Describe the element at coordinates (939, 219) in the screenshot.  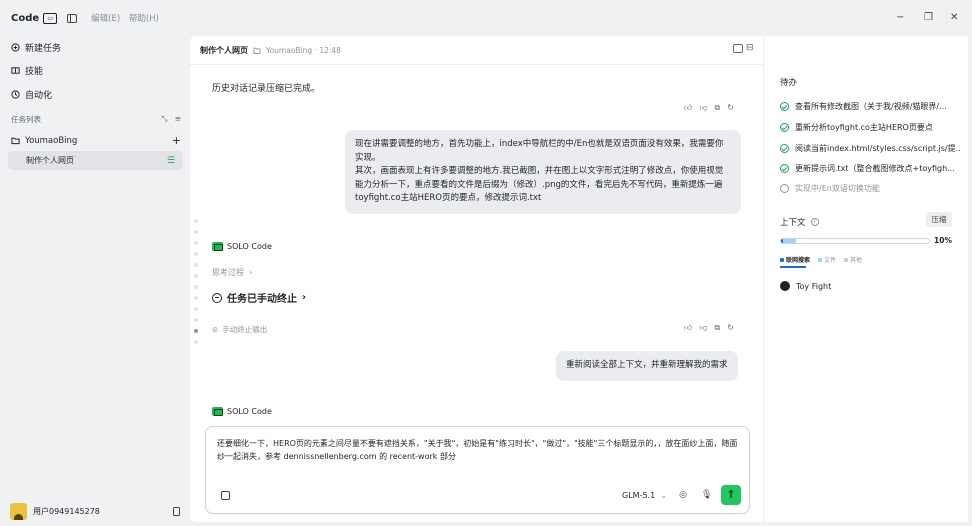
I see `compress-button: 压缩` at that location.